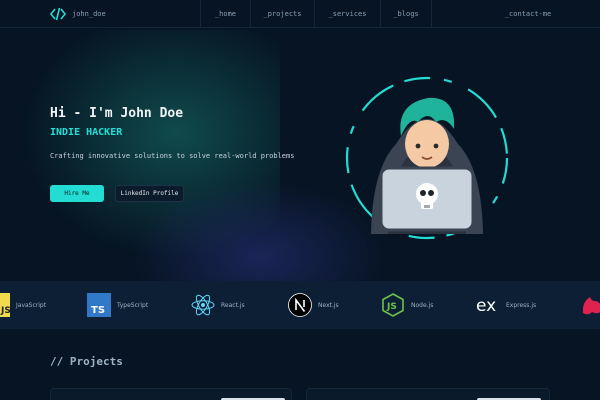  Describe the element at coordinates (98, 310) in the screenshot. I see `svg-text: TS` at that location.